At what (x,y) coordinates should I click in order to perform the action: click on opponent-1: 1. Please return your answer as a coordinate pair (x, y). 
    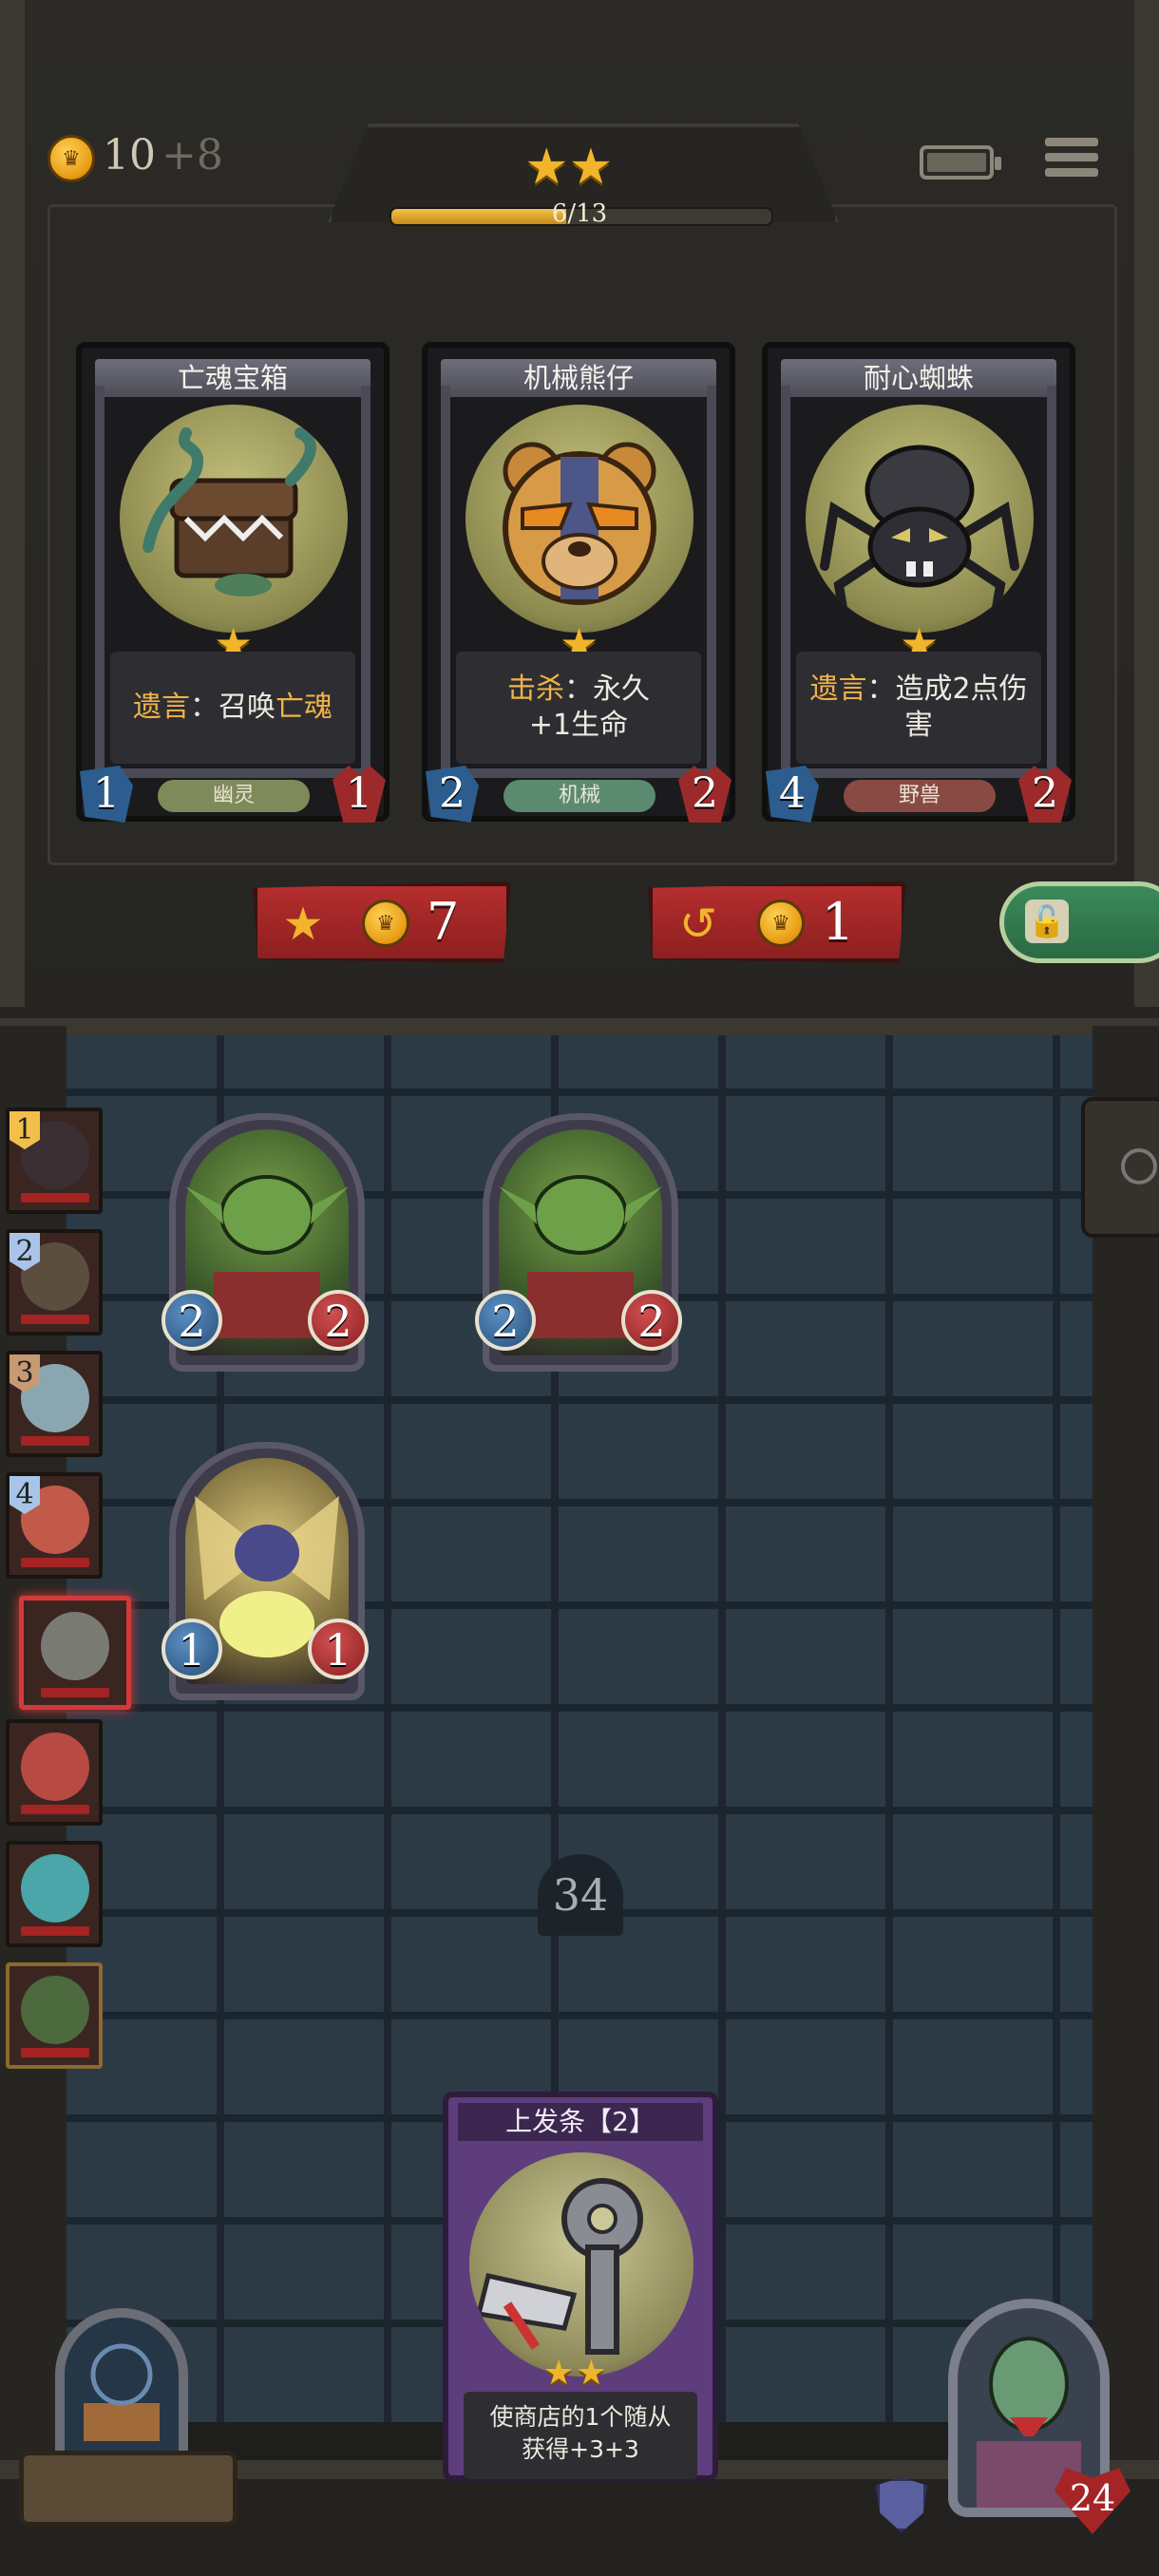
    Looking at the image, I should click on (54, 1161).